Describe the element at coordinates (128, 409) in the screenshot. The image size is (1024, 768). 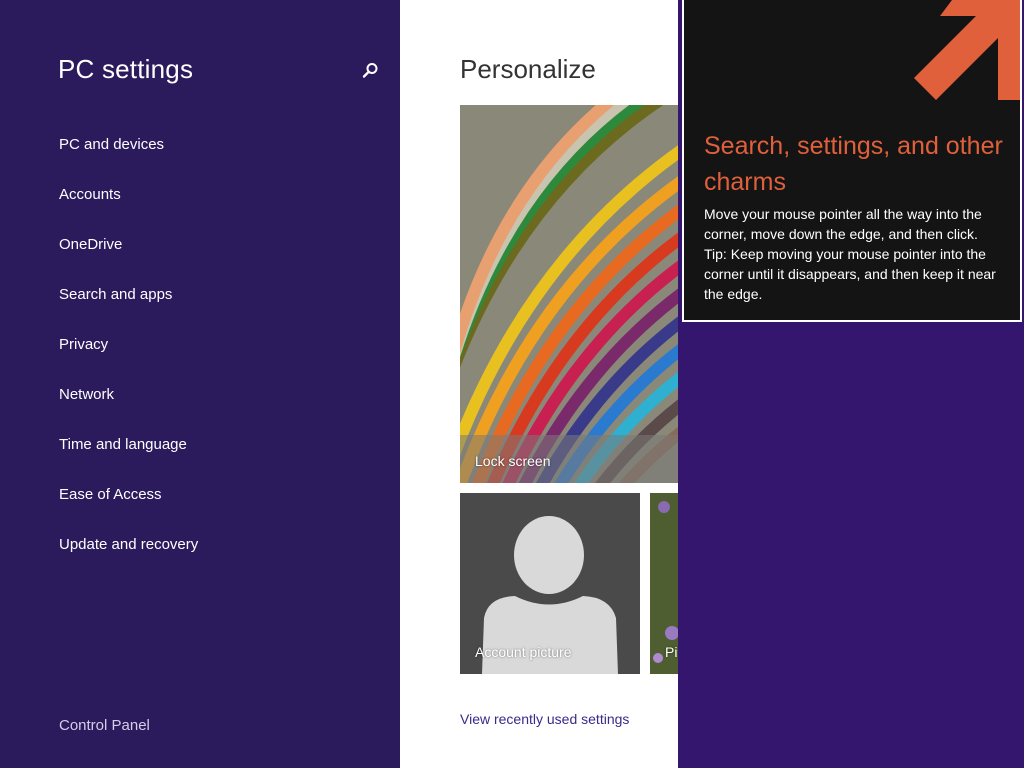
I see `sidebar-item-network: Network` at that location.